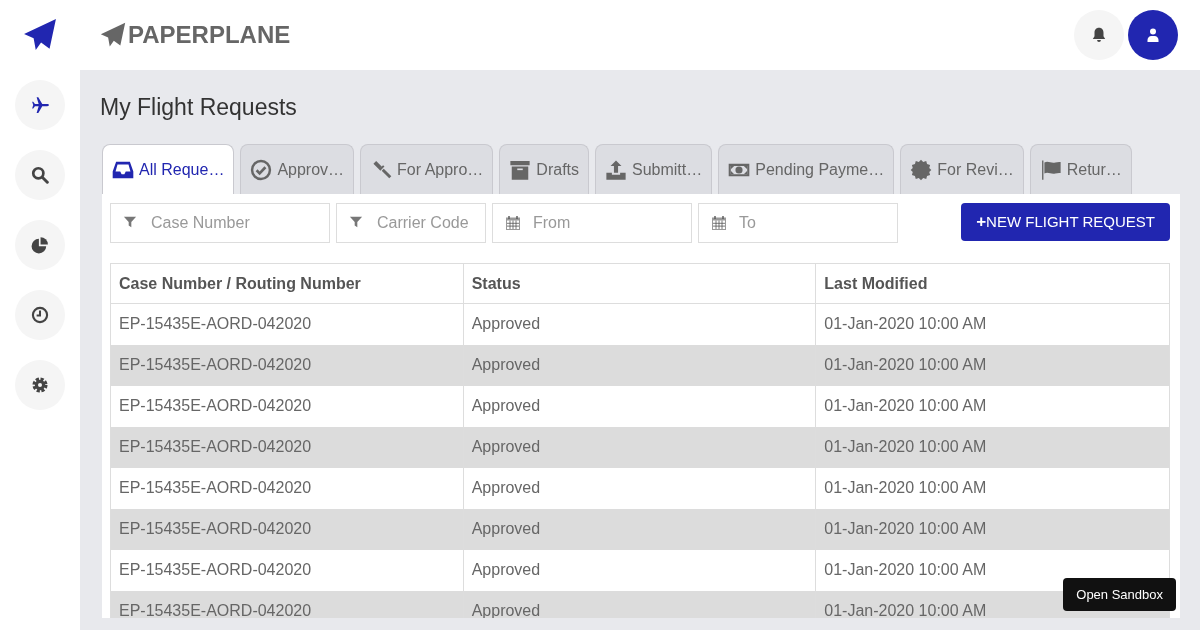 Image resolution: width=1200 pixels, height=630 pixels. I want to click on flag-icon, so click(1050, 169).